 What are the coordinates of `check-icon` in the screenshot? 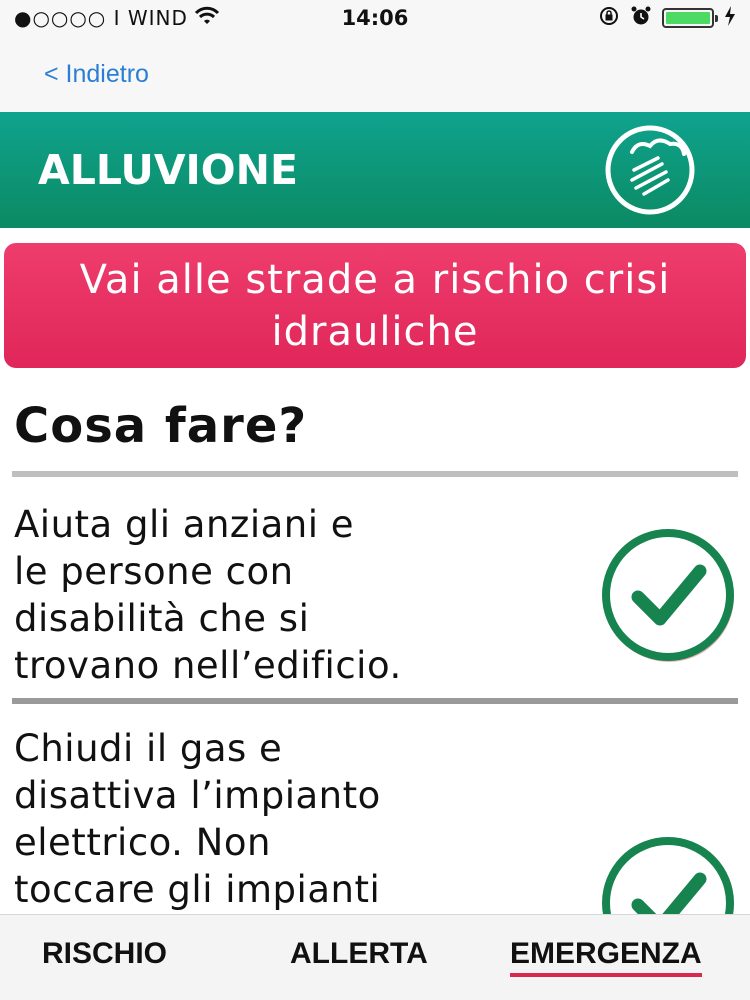 It's located at (668, 595).